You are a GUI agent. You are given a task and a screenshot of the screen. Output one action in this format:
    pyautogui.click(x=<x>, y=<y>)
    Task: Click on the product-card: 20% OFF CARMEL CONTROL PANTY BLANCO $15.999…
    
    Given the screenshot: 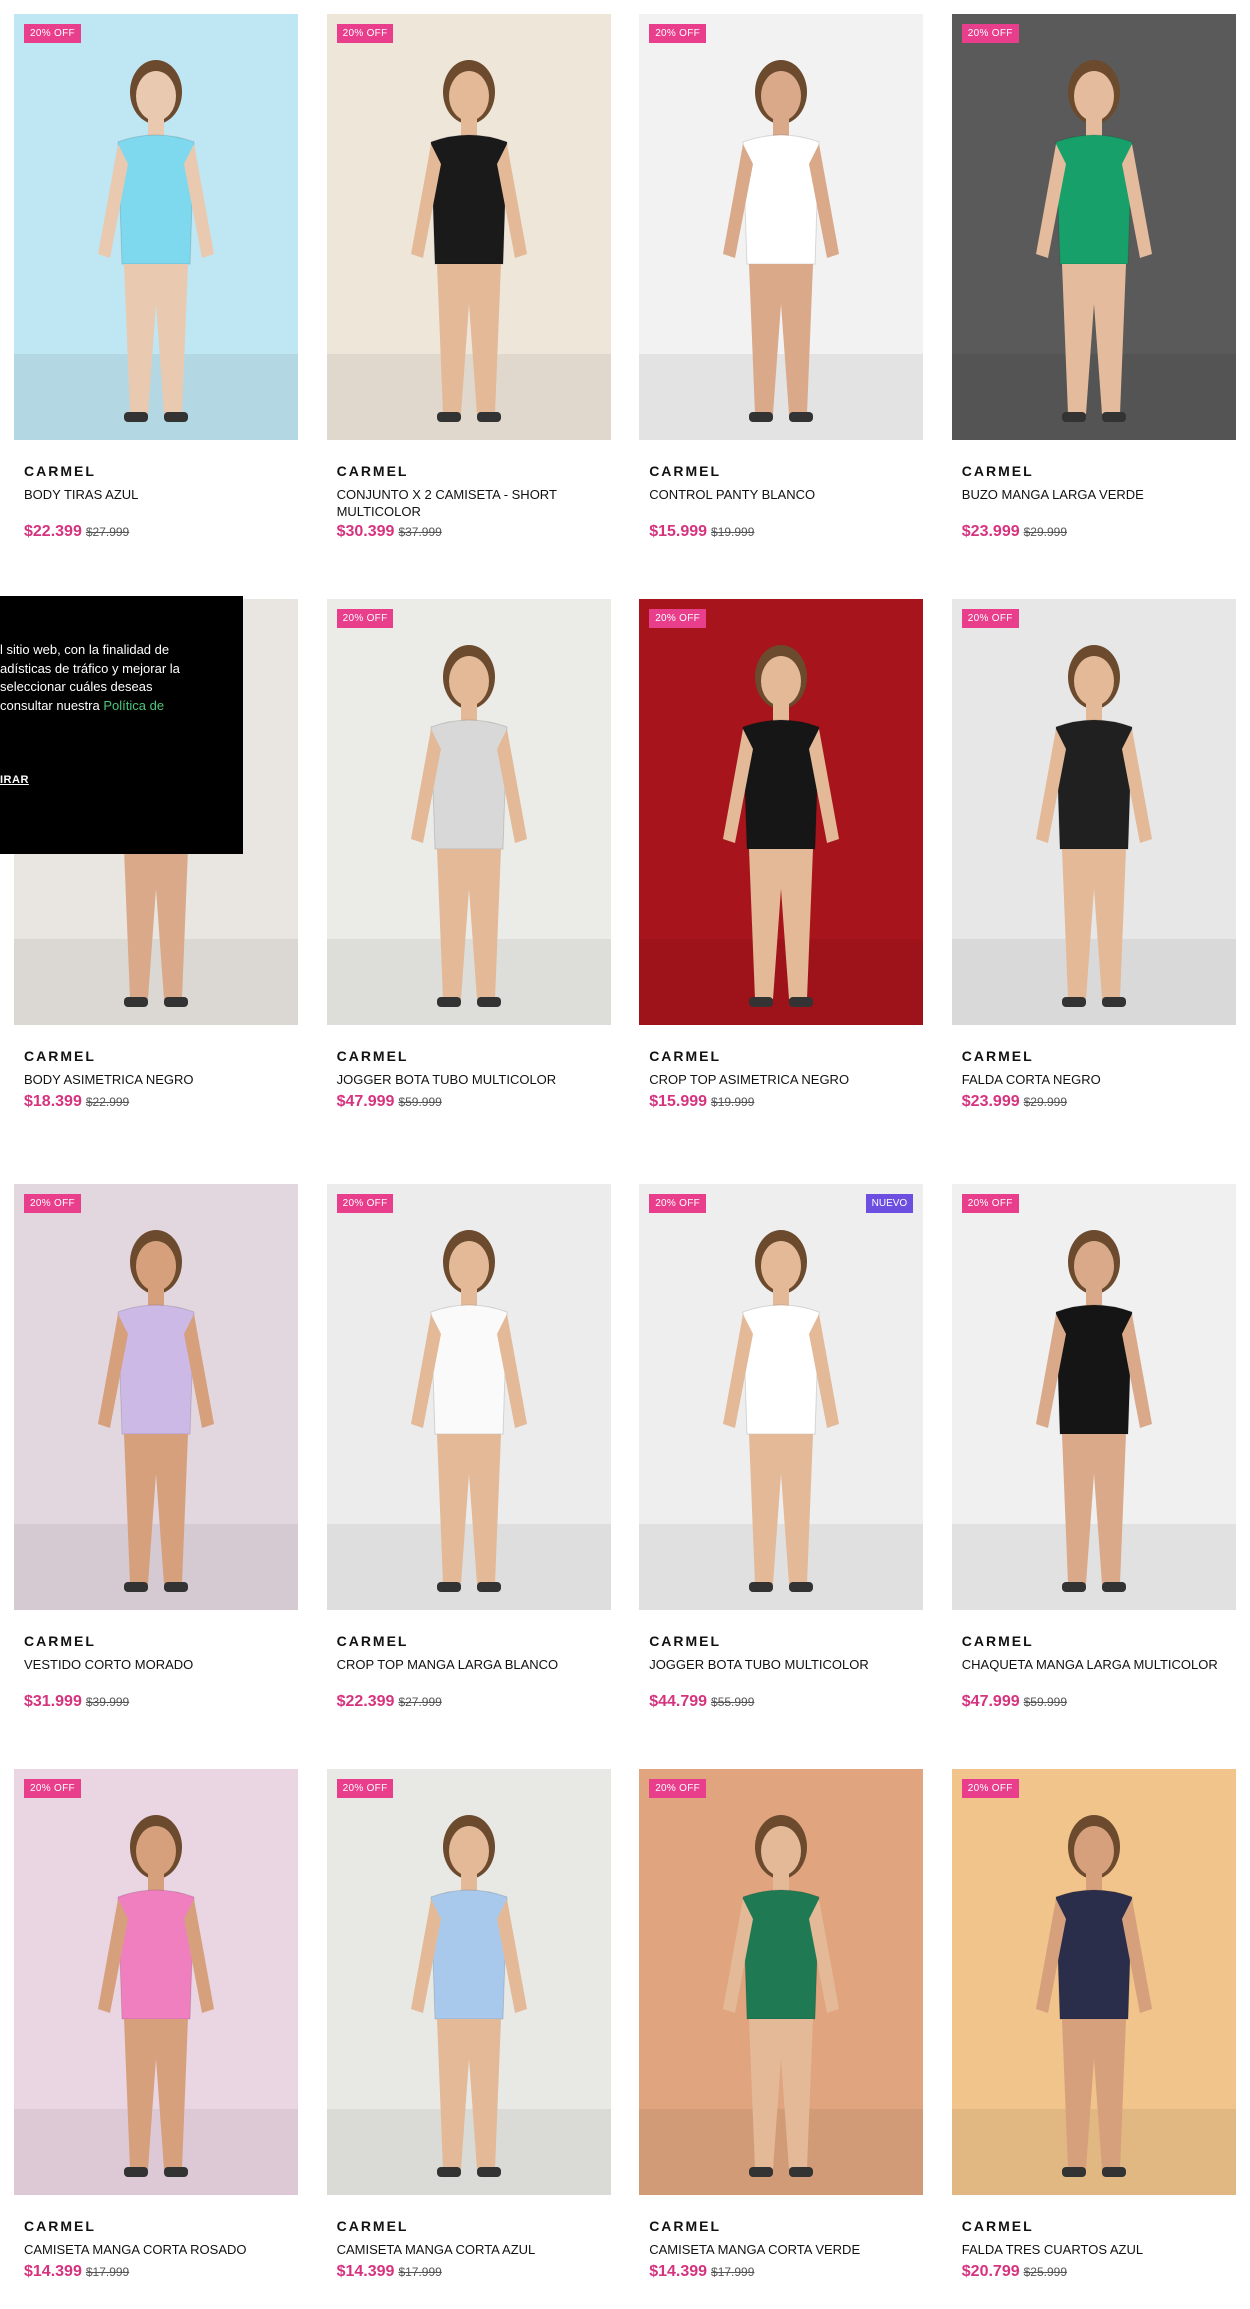 What is the action you would take?
    pyautogui.click(x=781, y=306)
    